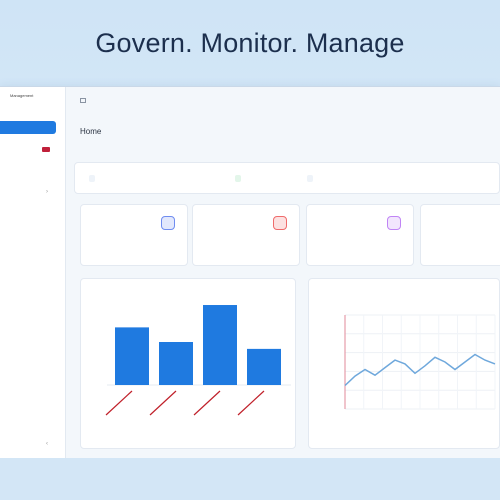 Image resolution: width=500 pixels, height=500 pixels. Describe the element at coordinates (280, 223) in the screenshot. I see `alert-icon` at that location.